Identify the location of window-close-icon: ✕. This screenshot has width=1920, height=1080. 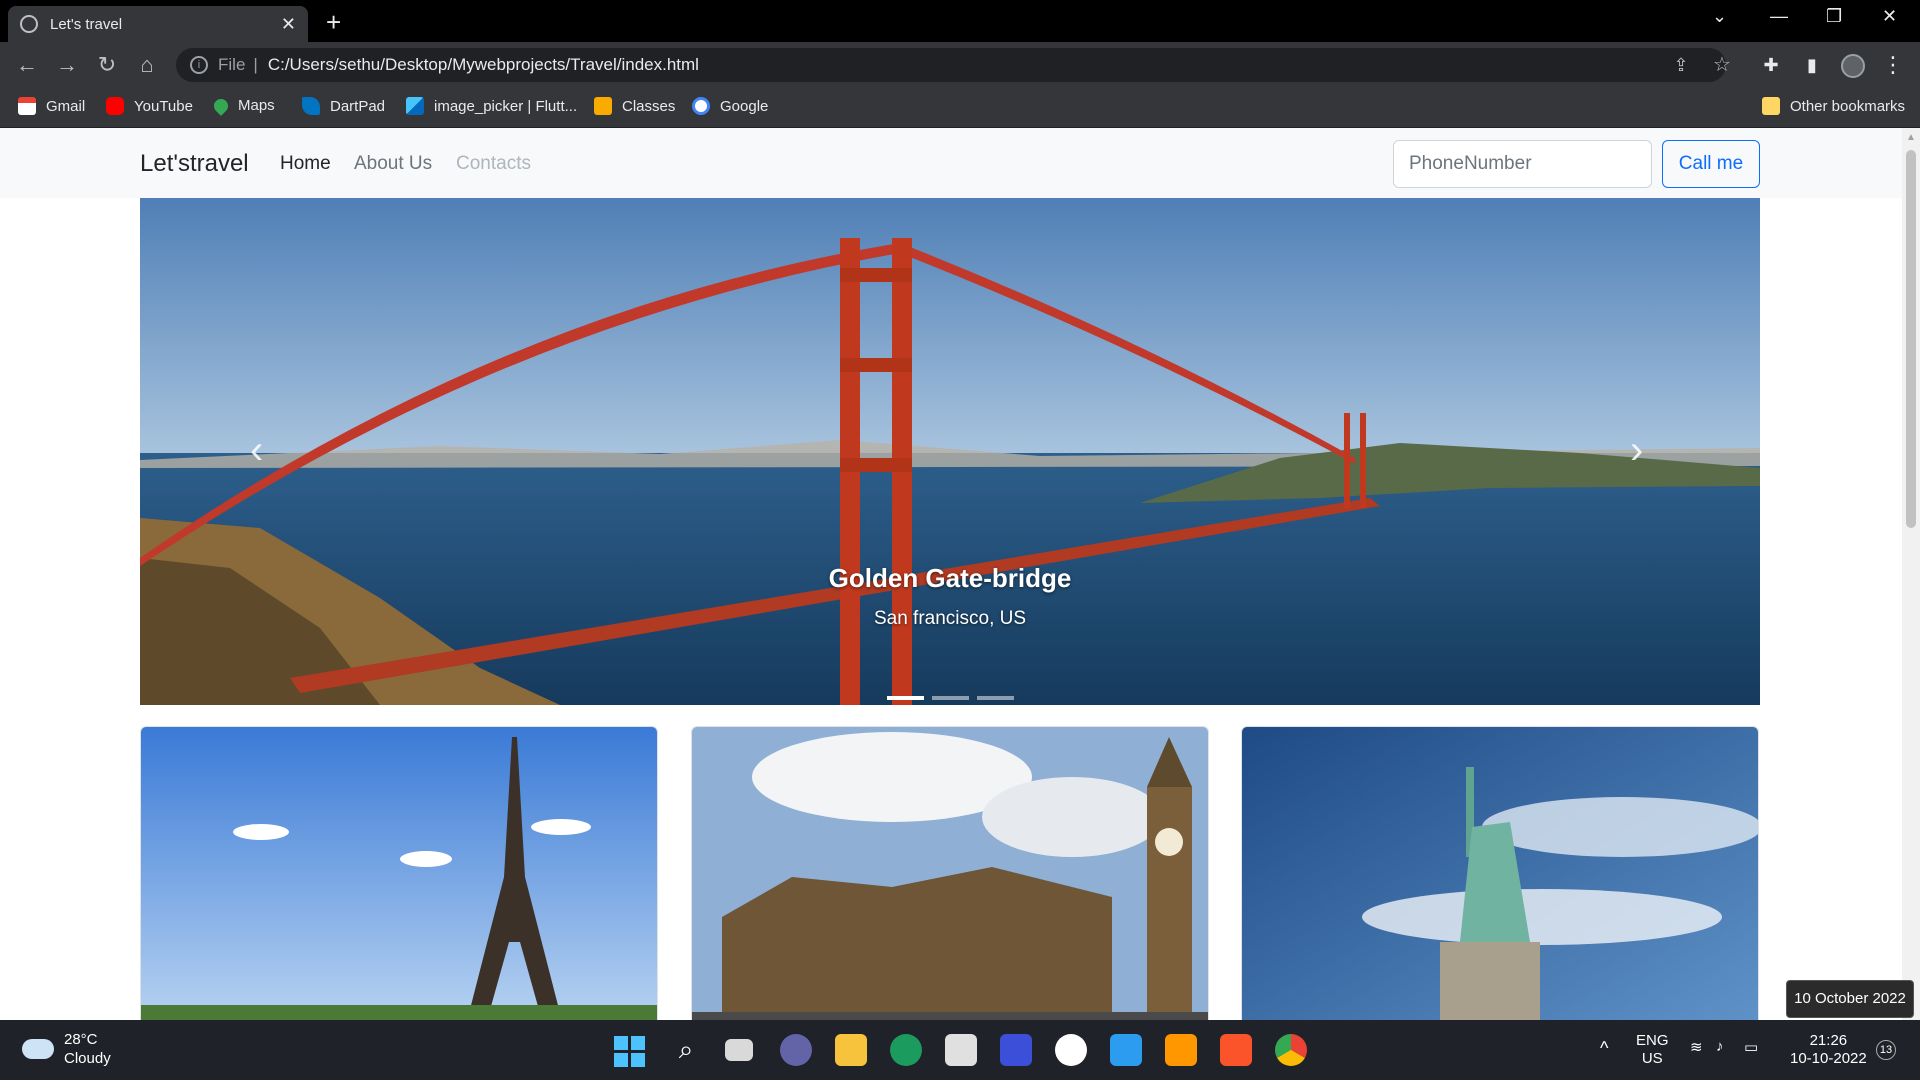
(1889, 16).